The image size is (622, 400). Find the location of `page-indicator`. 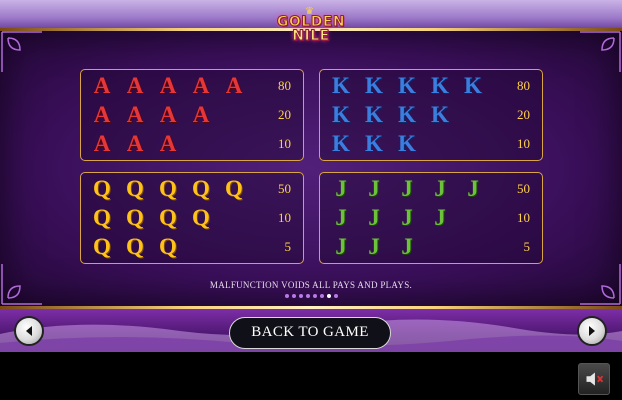

page-indicator is located at coordinates (311, 296).